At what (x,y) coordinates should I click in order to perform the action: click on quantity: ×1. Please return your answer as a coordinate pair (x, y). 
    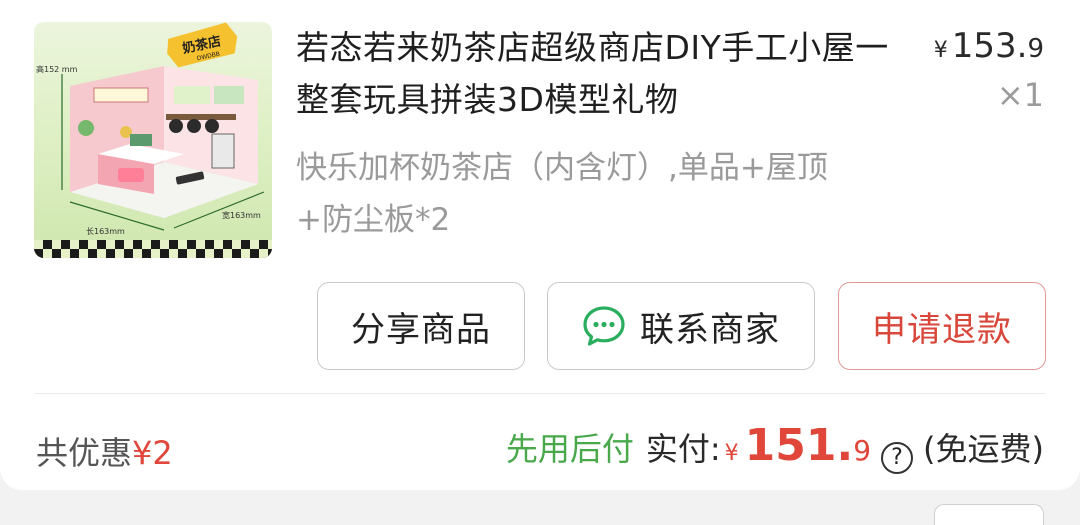
    Looking at the image, I should click on (1020, 95).